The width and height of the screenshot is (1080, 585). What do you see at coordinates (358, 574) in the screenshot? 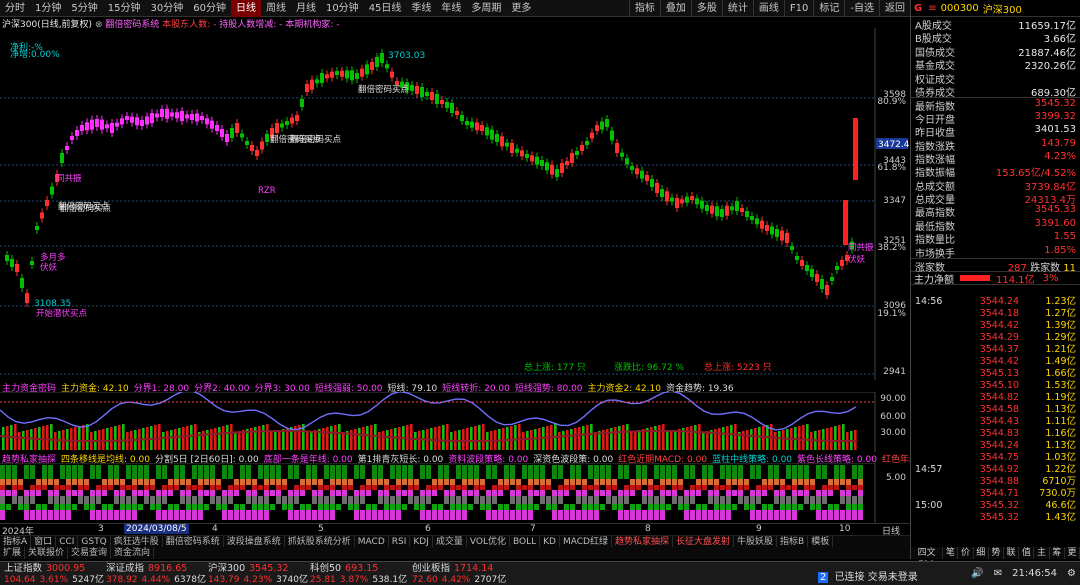
I see `status-index: 科创50 693.15 25.81 3.87% 538.1亿` at bounding box center [358, 574].